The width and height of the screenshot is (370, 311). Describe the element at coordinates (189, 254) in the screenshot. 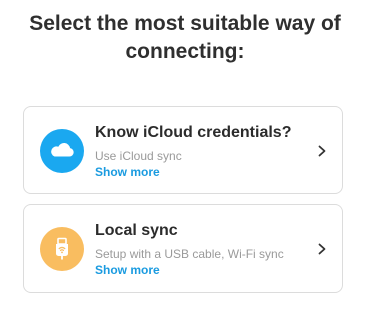

I see `option-description: Setup with a USB cable, Wi-Fi sync` at that location.